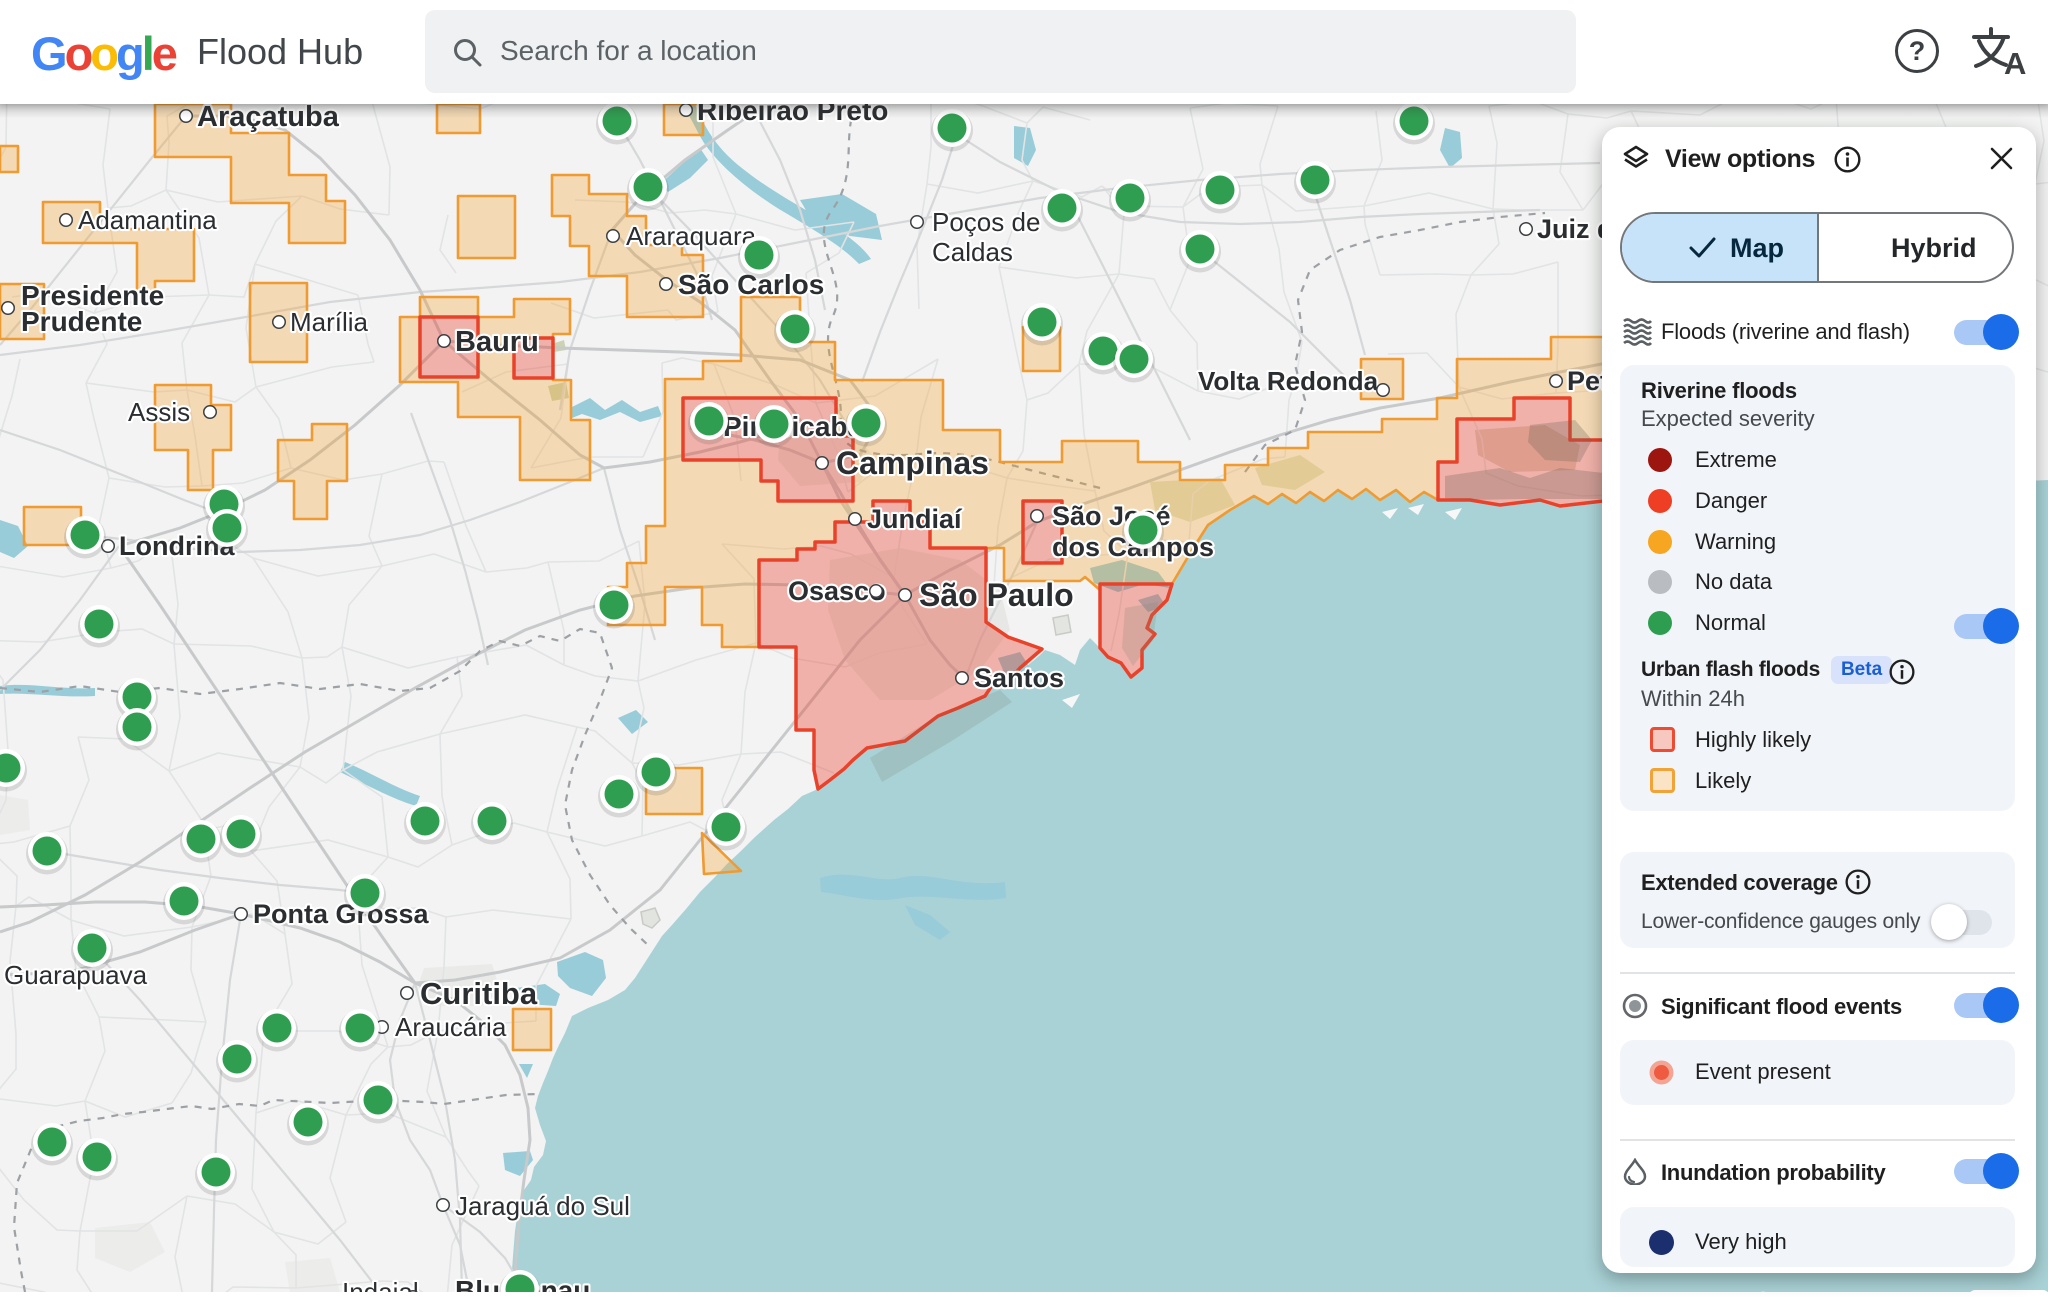 The height and width of the screenshot is (1297, 2048). What do you see at coordinates (329, 322) in the screenshot?
I see `svg-text: Marília` at bounding box center [329, 322].